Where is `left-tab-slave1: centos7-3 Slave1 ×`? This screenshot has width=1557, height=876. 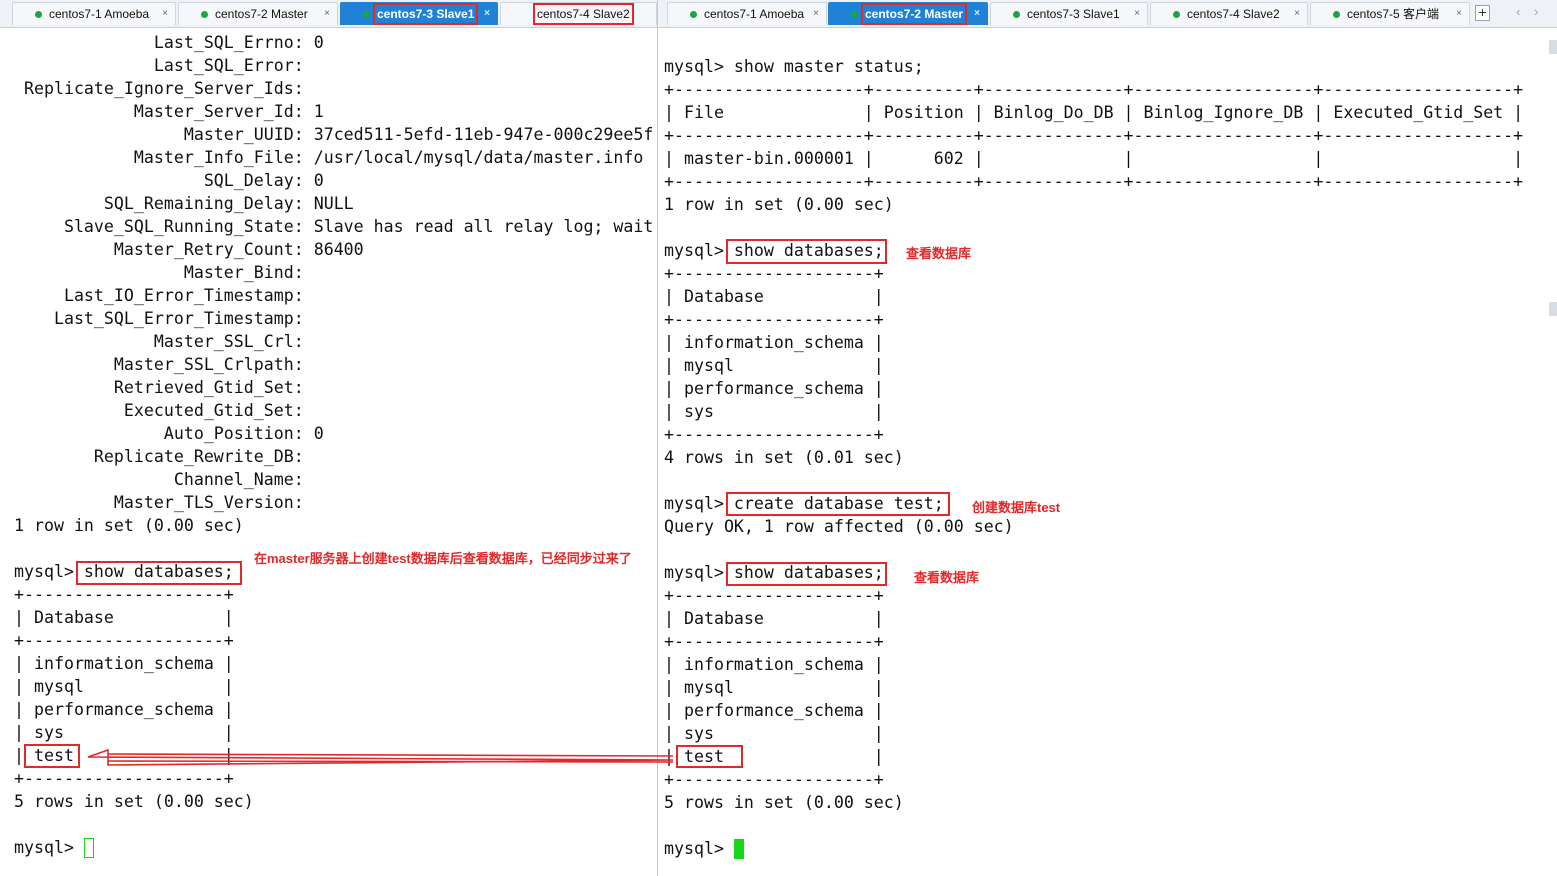
left-tab-slave1: centos7-3 Slave1 × is located at coordinates (419, 13).